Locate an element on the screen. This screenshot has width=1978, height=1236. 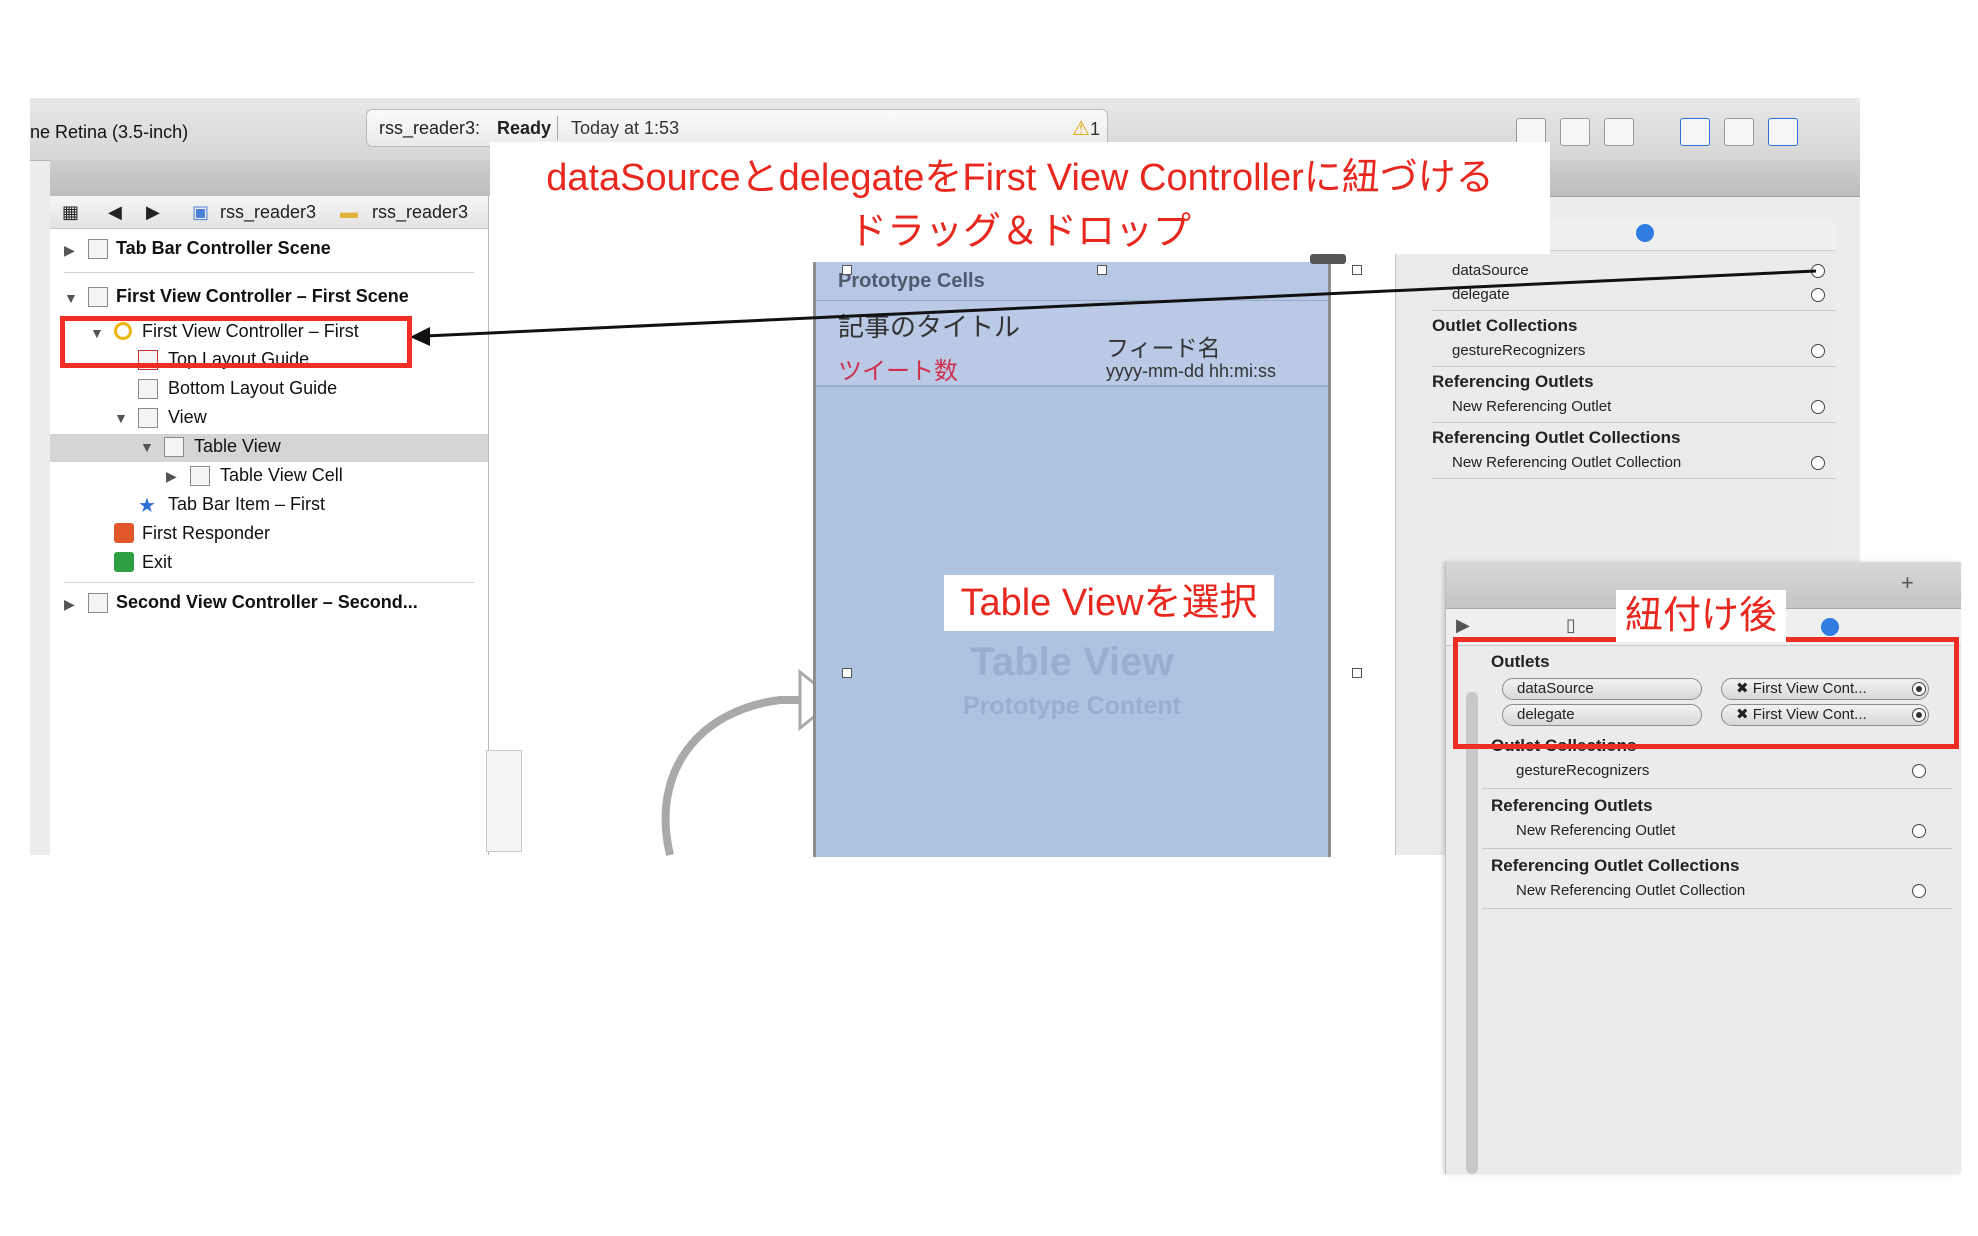
new-referencing-collection: New Referencing Outlet Collection is located at coordinates (1631, 890).